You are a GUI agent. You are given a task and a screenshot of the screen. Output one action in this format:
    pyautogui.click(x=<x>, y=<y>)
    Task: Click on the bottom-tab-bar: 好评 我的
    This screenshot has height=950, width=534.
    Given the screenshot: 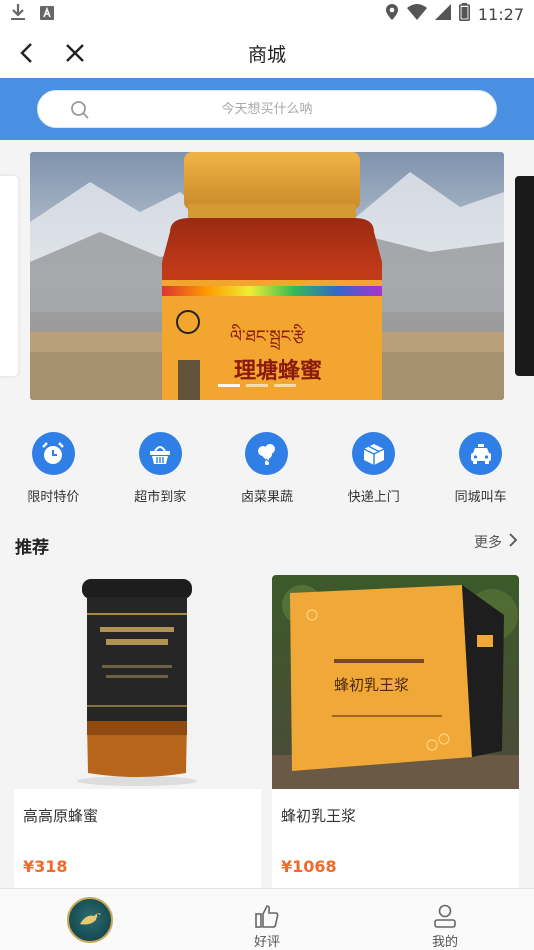 What is the action you would take?
    pyautogui.click(x=267, y=919)
    